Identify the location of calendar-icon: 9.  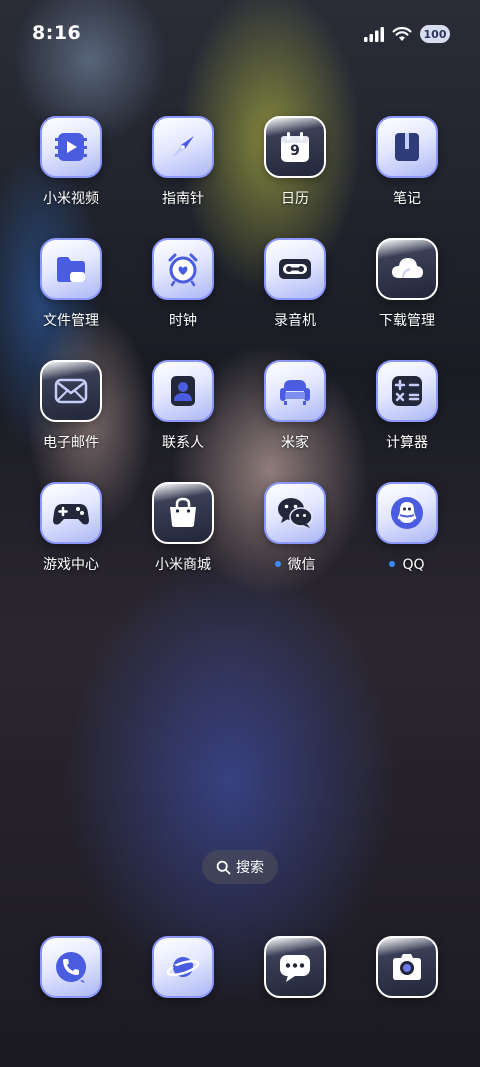
(295, 147).